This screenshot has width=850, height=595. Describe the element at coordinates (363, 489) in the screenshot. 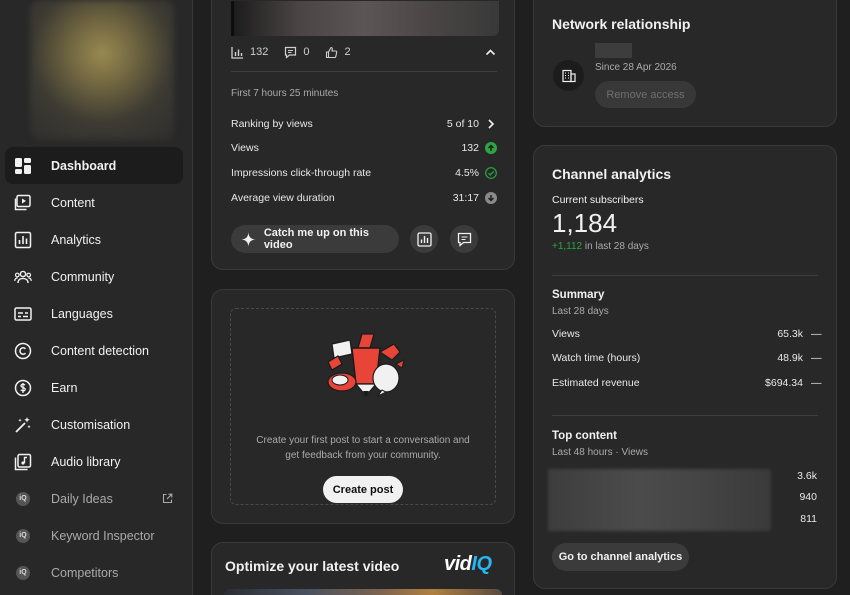

I see `create-post-button: Create post` at that location.